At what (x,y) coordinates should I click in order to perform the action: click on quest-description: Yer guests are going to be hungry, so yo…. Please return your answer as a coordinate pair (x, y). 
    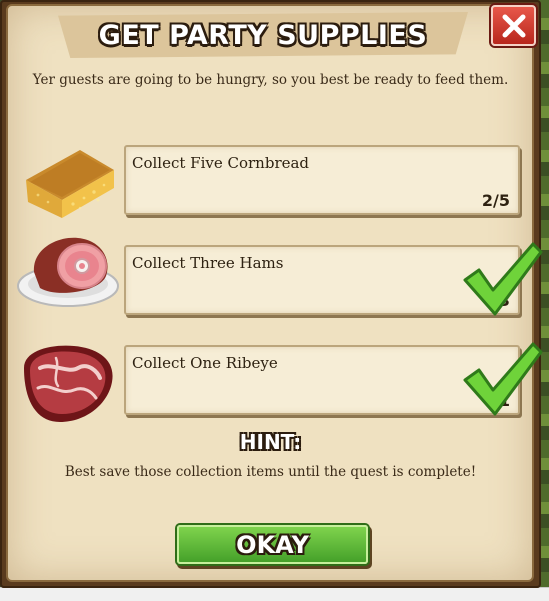
    Looking at the image, I should click on (270, 80).